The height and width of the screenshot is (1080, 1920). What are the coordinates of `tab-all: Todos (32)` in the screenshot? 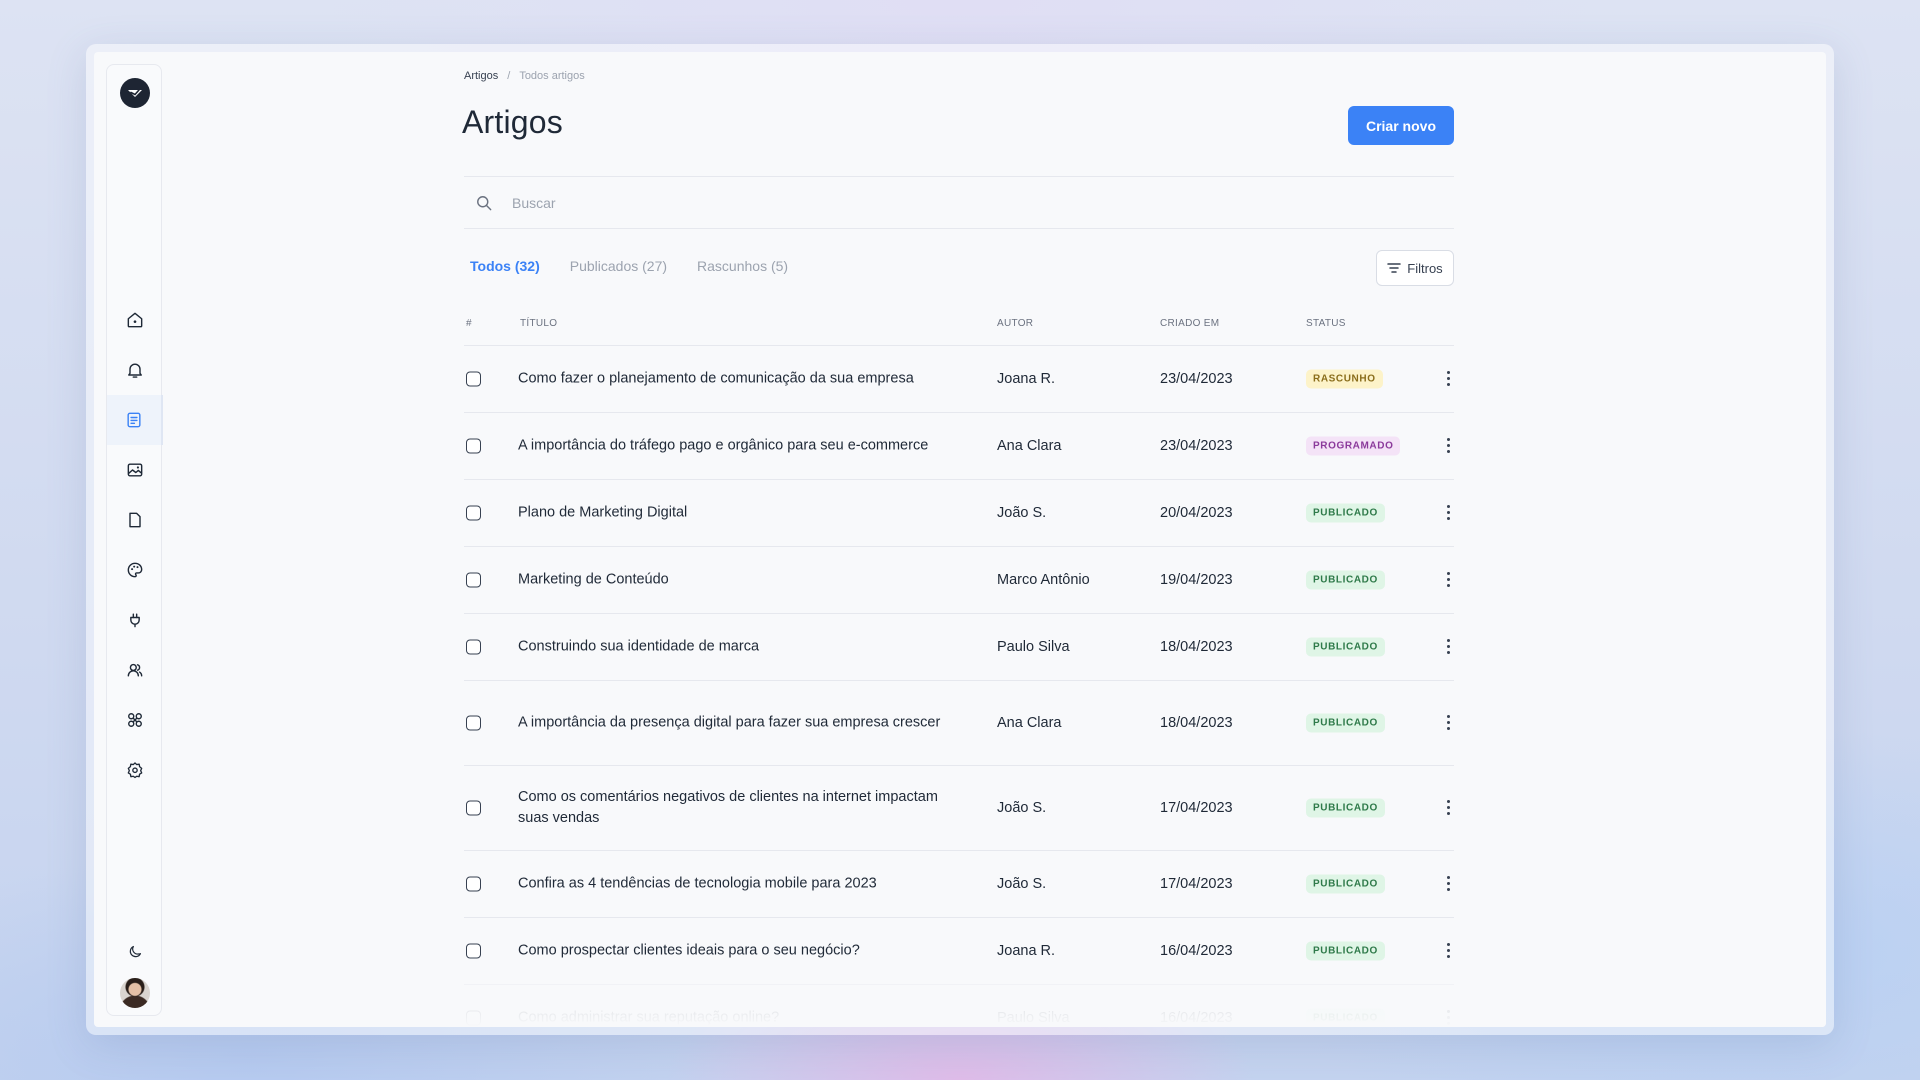 It's located at (505, 266).